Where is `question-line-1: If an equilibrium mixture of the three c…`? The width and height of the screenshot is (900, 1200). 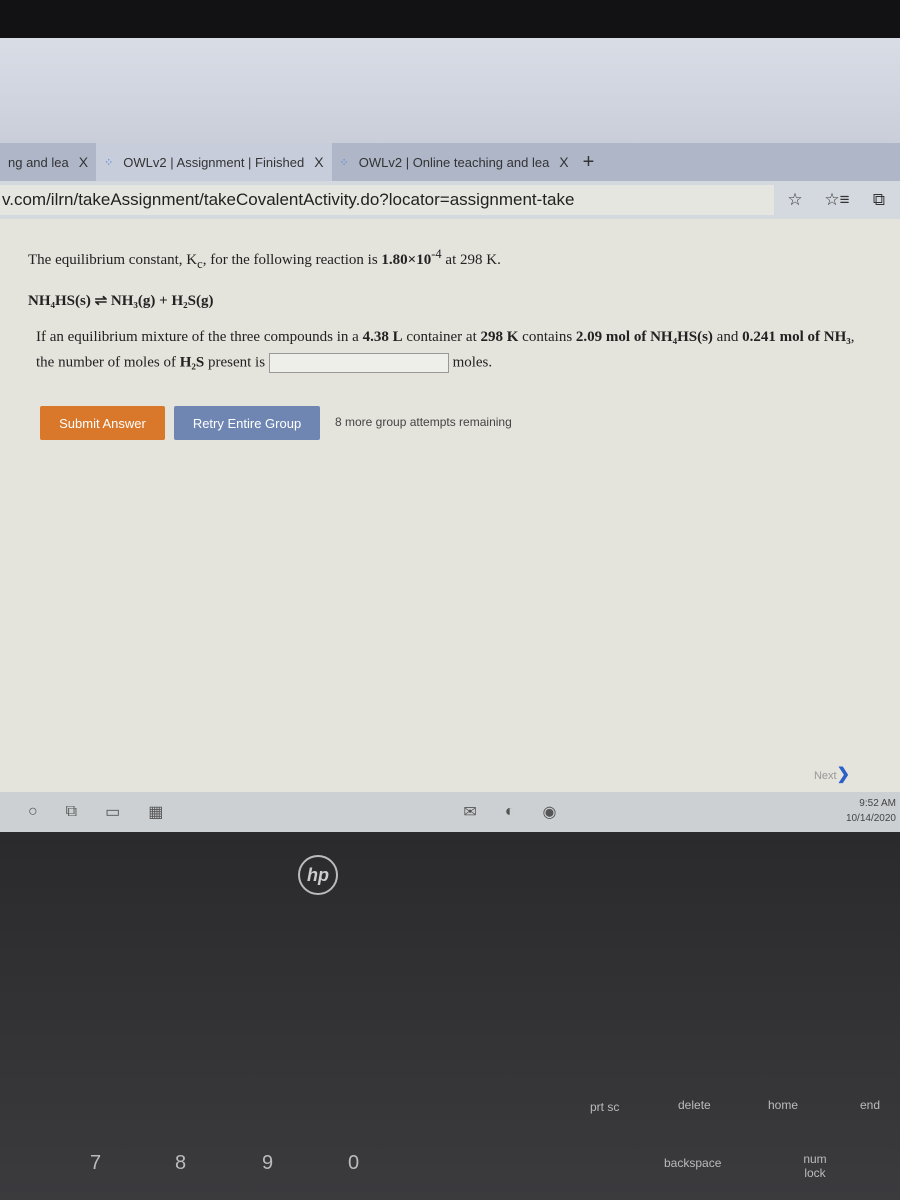
question-line-1: If an equilibrium mixture of the three c… is located at coordinates (445, 337).